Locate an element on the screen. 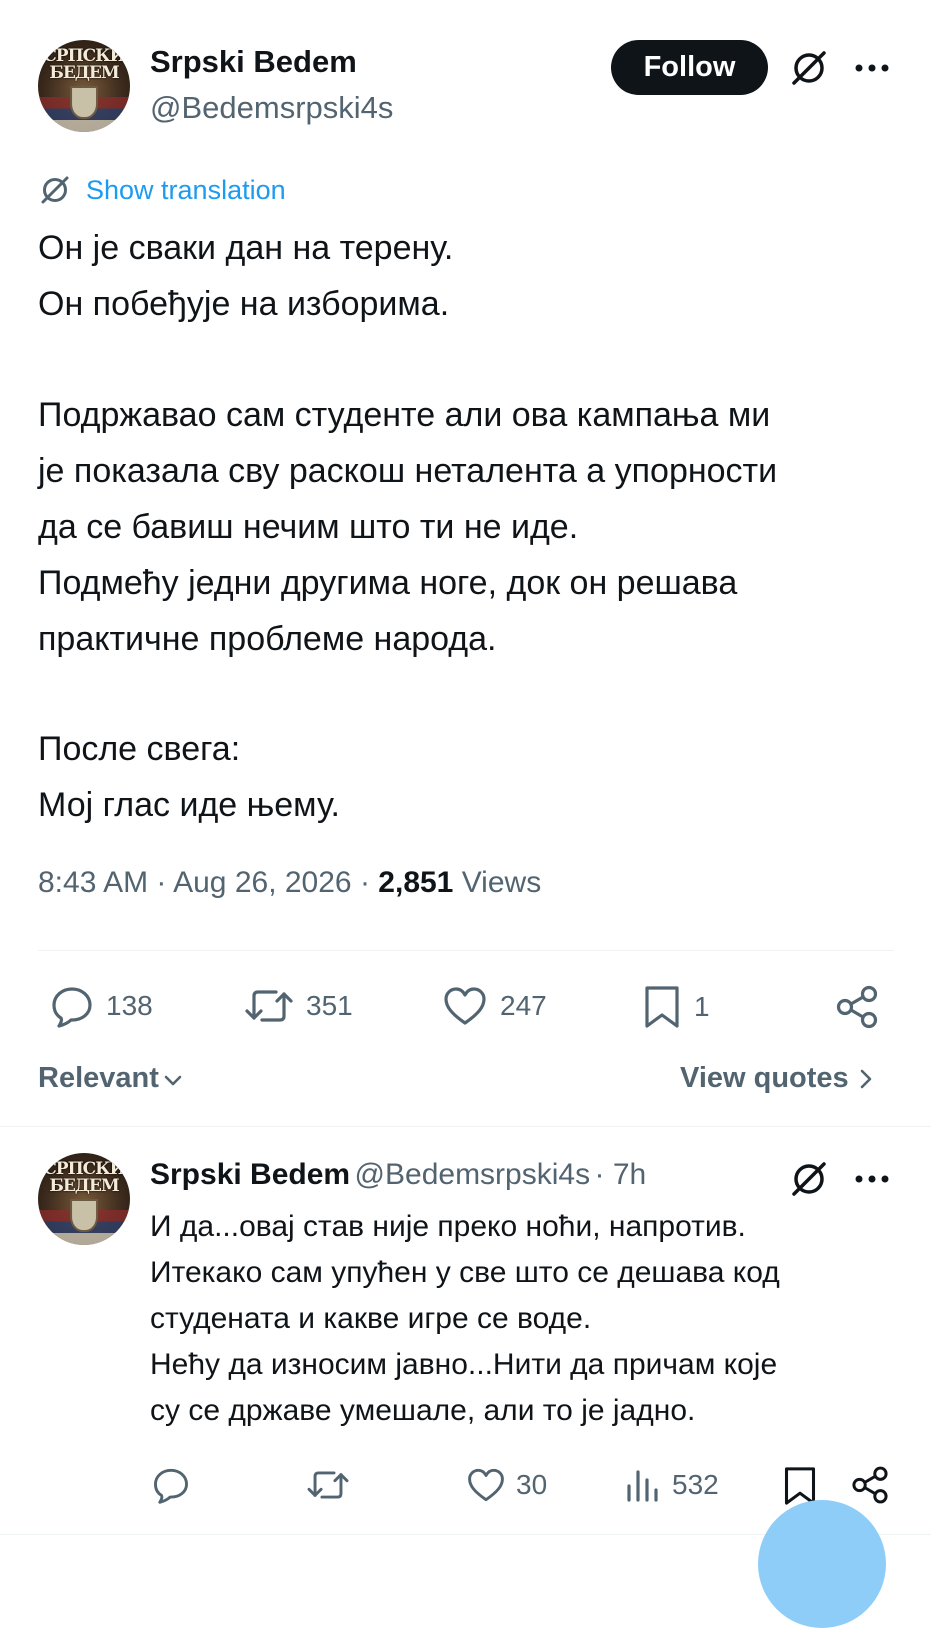 The height and width of the screenshot is (1628, 931). post-text-line: практичне проблеме народа. is located at coordinates (267, 639).